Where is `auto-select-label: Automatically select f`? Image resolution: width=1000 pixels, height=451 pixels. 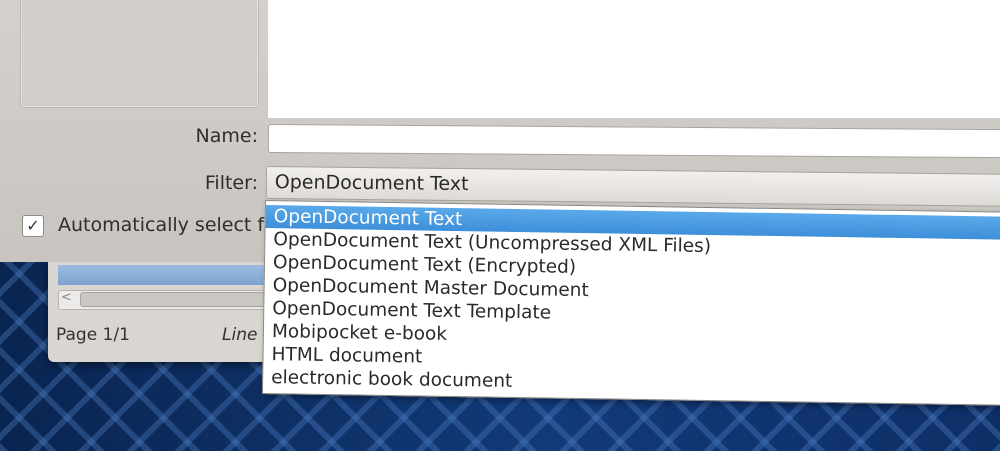 auto-select-label: Automatically select f is located at coordinates (161, 225).